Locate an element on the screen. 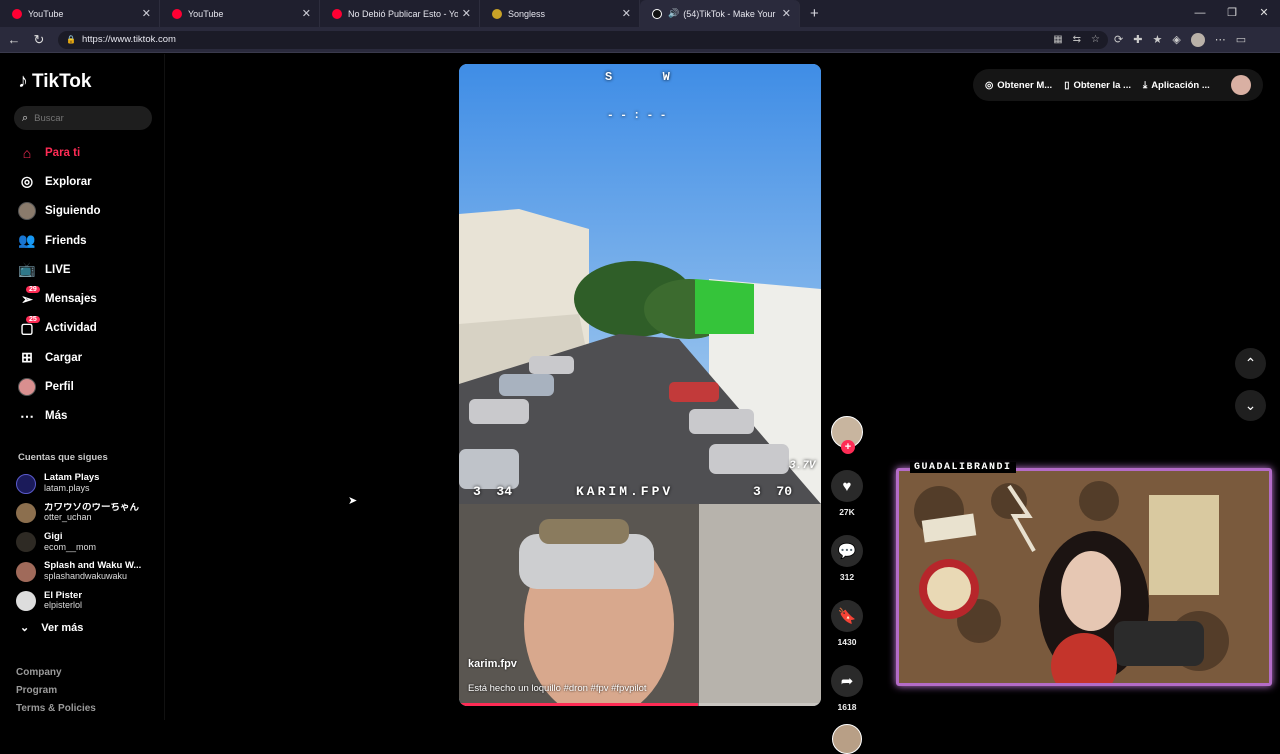 The width and height of the screenshot is (1280, 754). more-menu-icon: ⋯ is located at coordinates (1220, 39).